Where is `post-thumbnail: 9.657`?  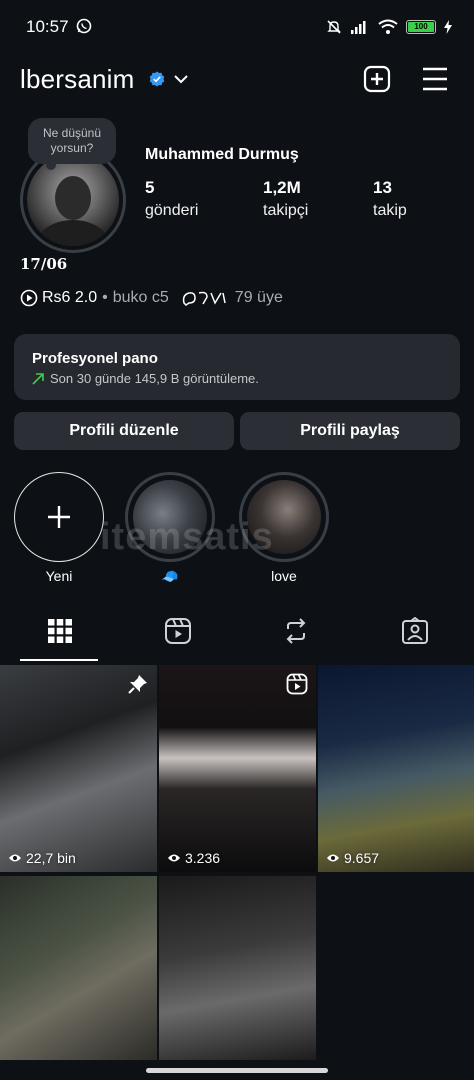
post-thumbnail: 9.657 is located at coordinates (396, 768).